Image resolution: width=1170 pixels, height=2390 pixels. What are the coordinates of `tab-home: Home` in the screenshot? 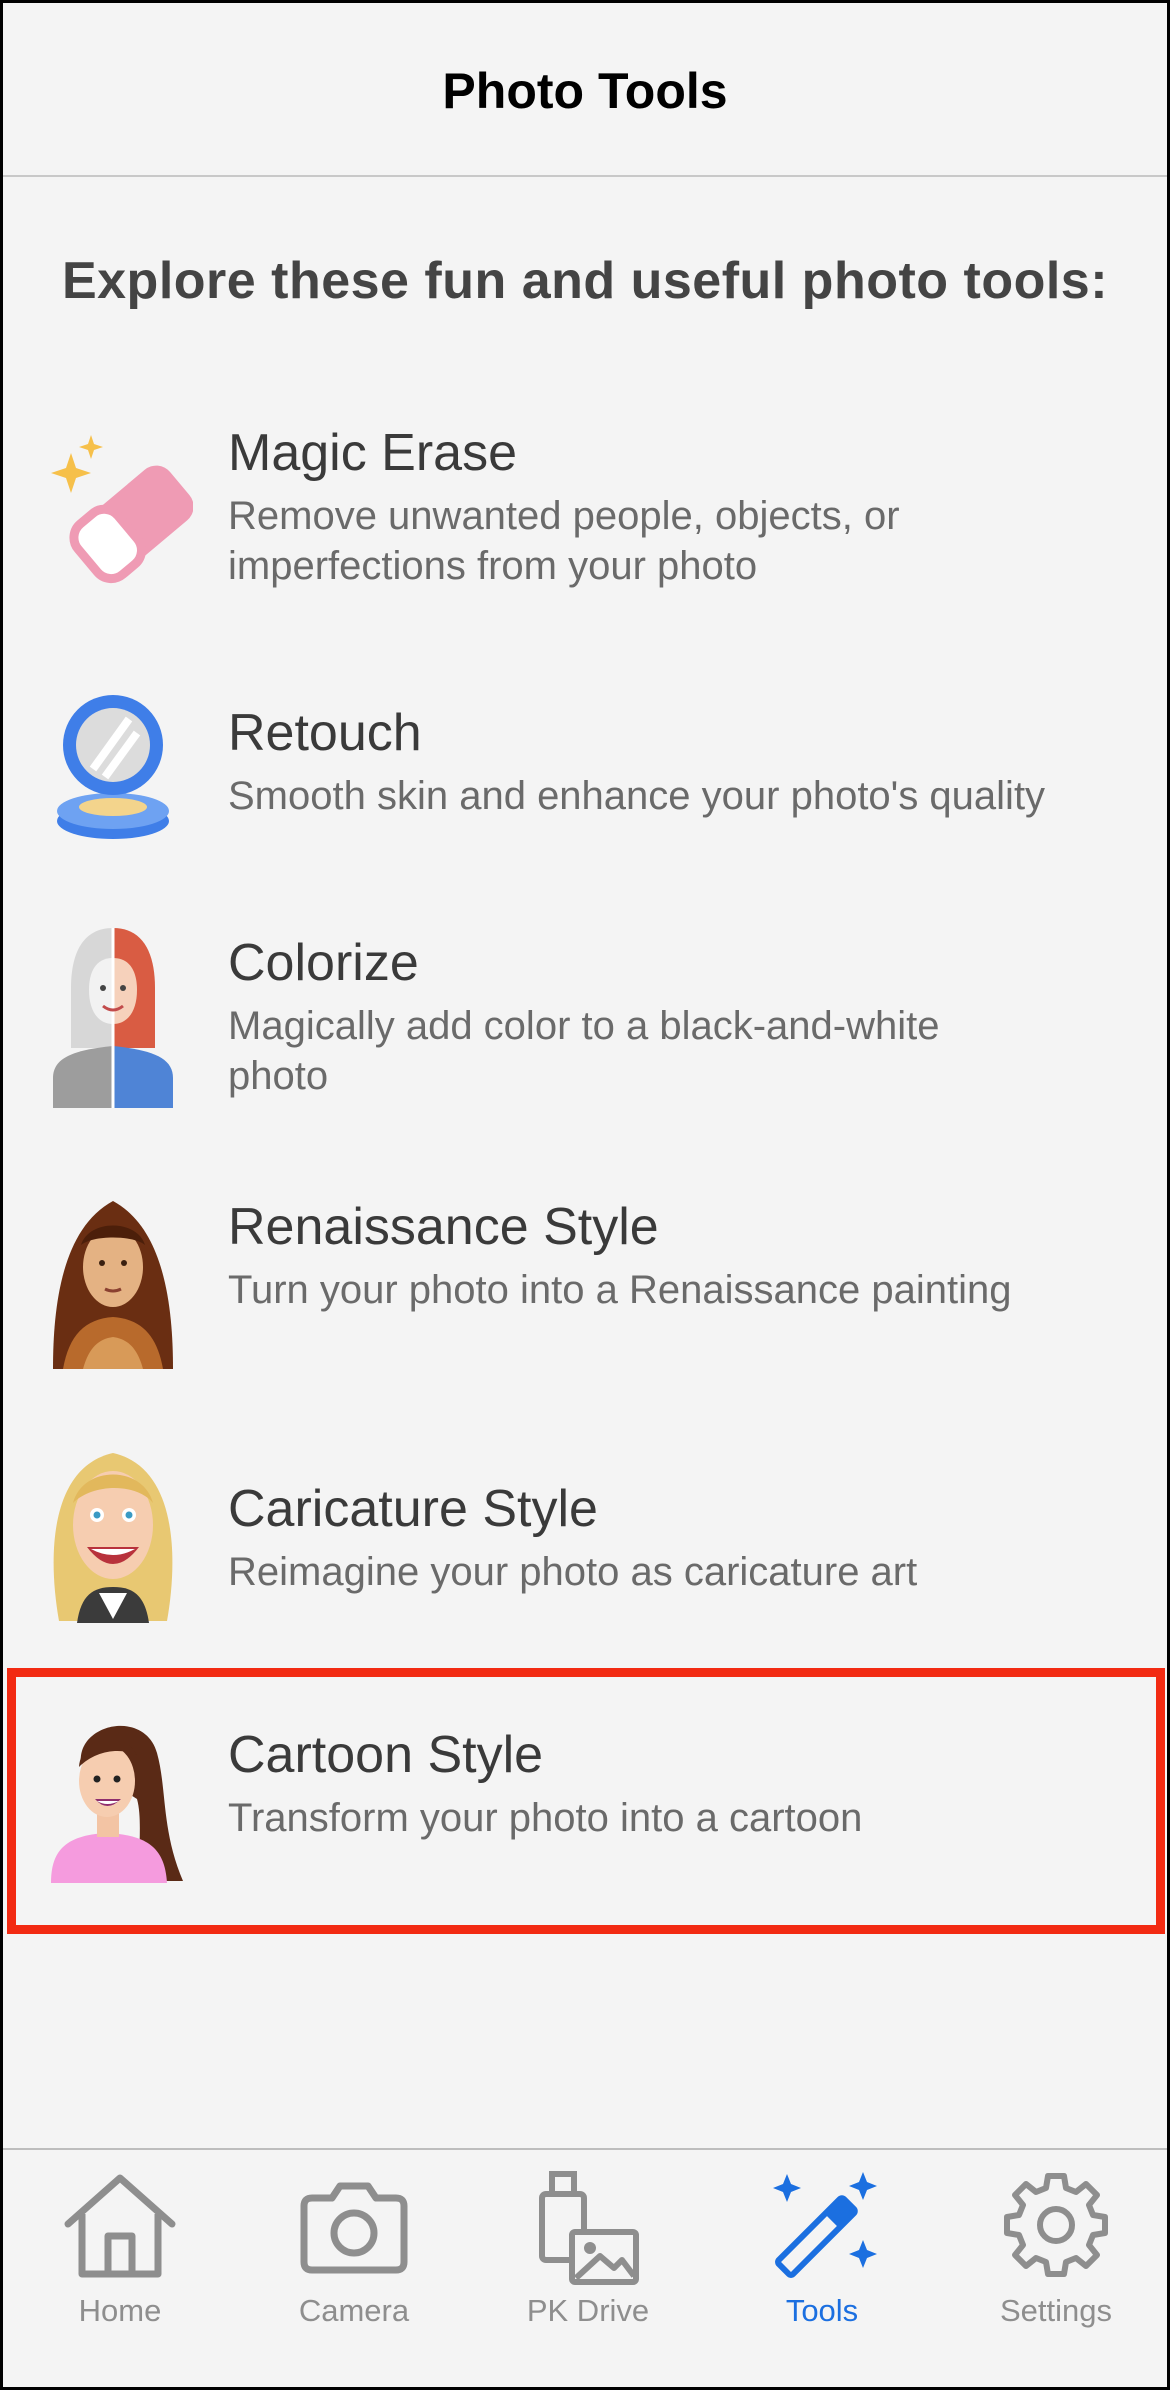 It's located at (120, 2268).